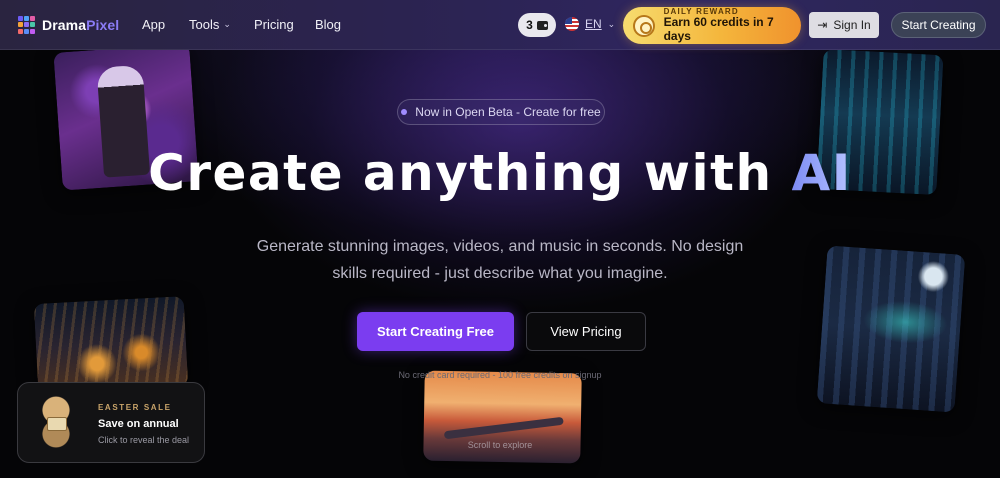 The image size is (1000, 478). I want to click on sign-in-button: ⇥ Sign In, so click(844, 25).